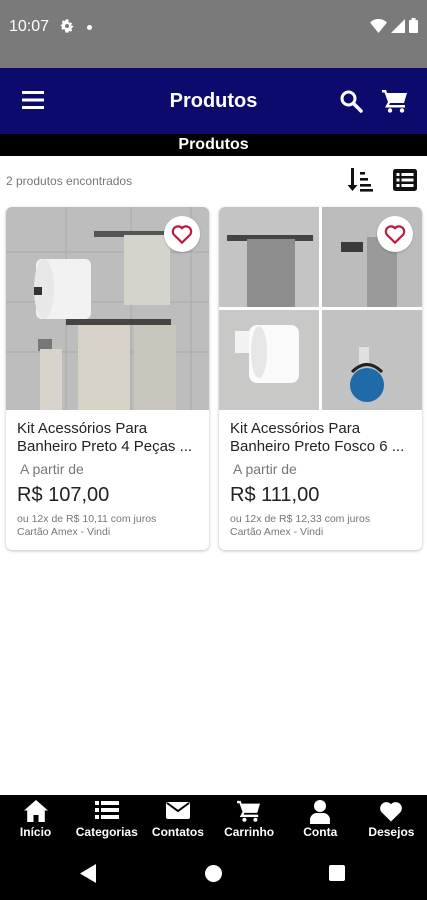 This screenshot has width=427, height=900. What do you see at coordinates (320, 832) in the screenshot?
I see `nav-label: Conta` at bounding box center [320, 832].